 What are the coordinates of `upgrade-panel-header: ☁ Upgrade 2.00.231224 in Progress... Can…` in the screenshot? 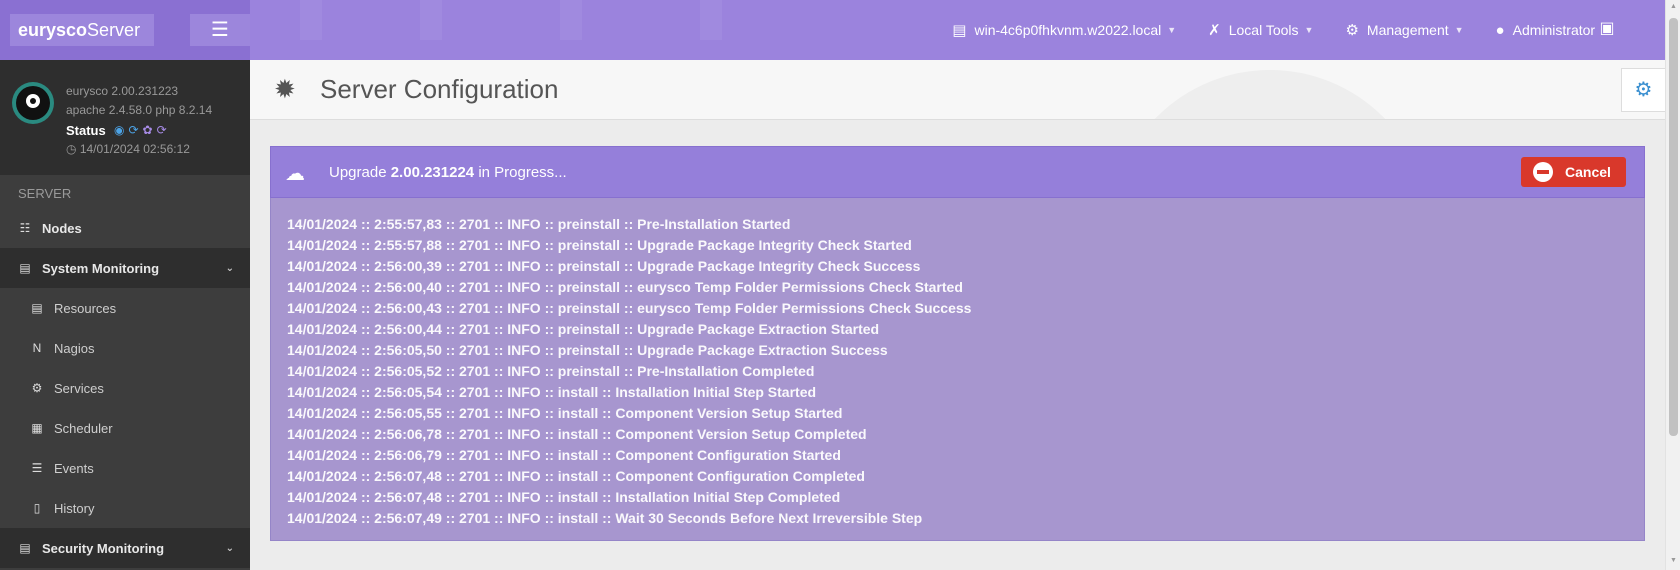 It's located at (957, 172).